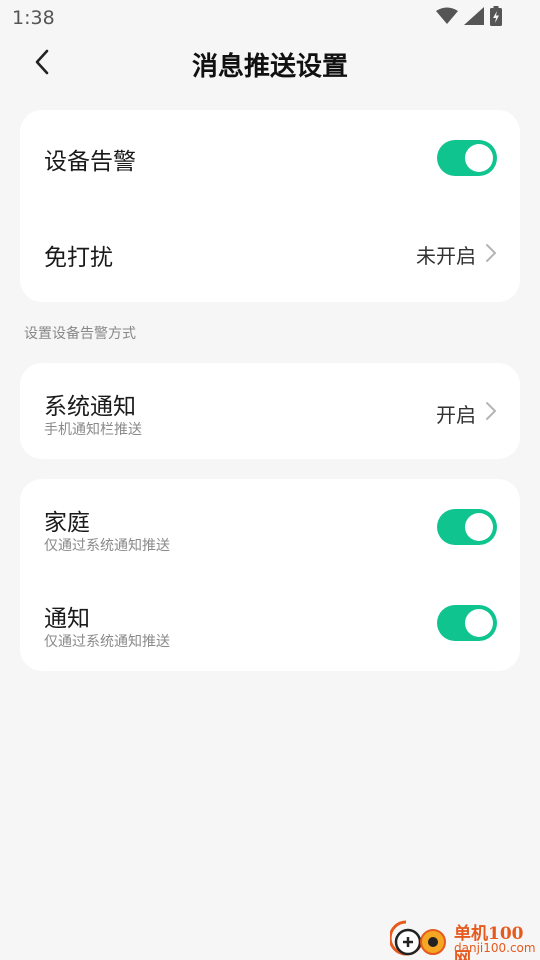  Describe the element at coordinates (67, 523) in the screenshot. I see `category-label: 家庭` at that location.